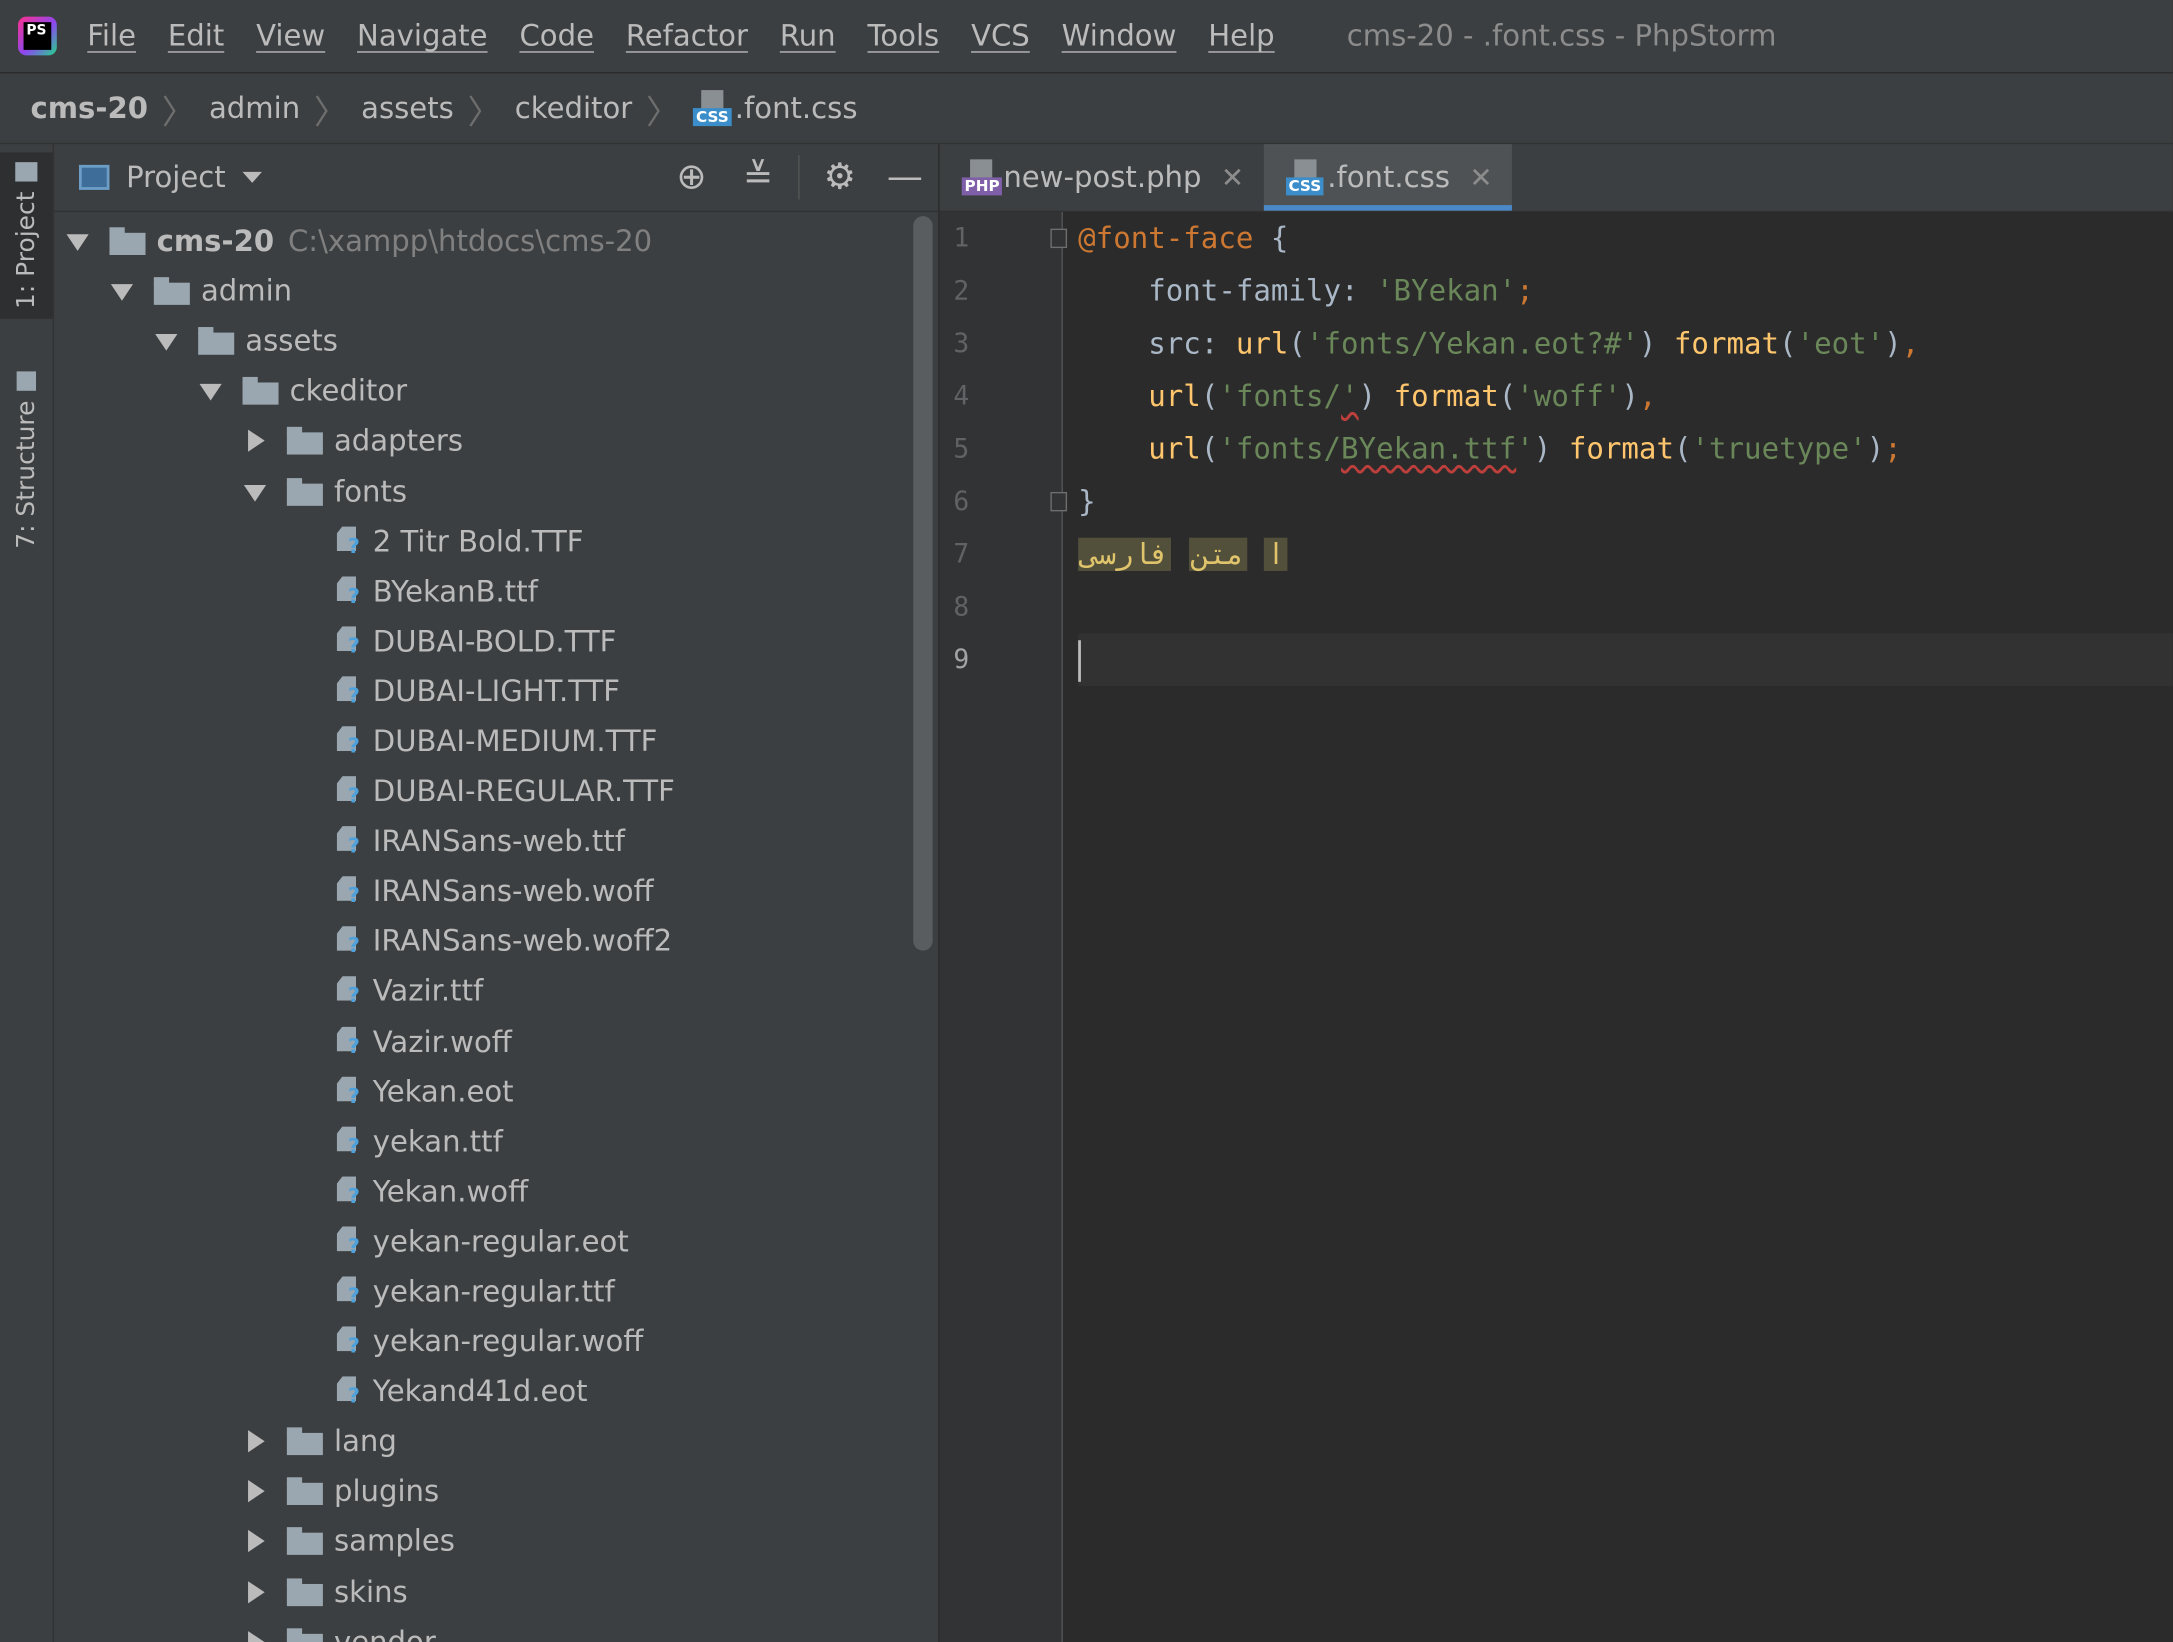 The height and width of the screenshot is (1642, 2173). Describe the element at coordinates (483, 1342) in the screenshot. I see `tree-file: ? yekan-regular.woff` at that location.